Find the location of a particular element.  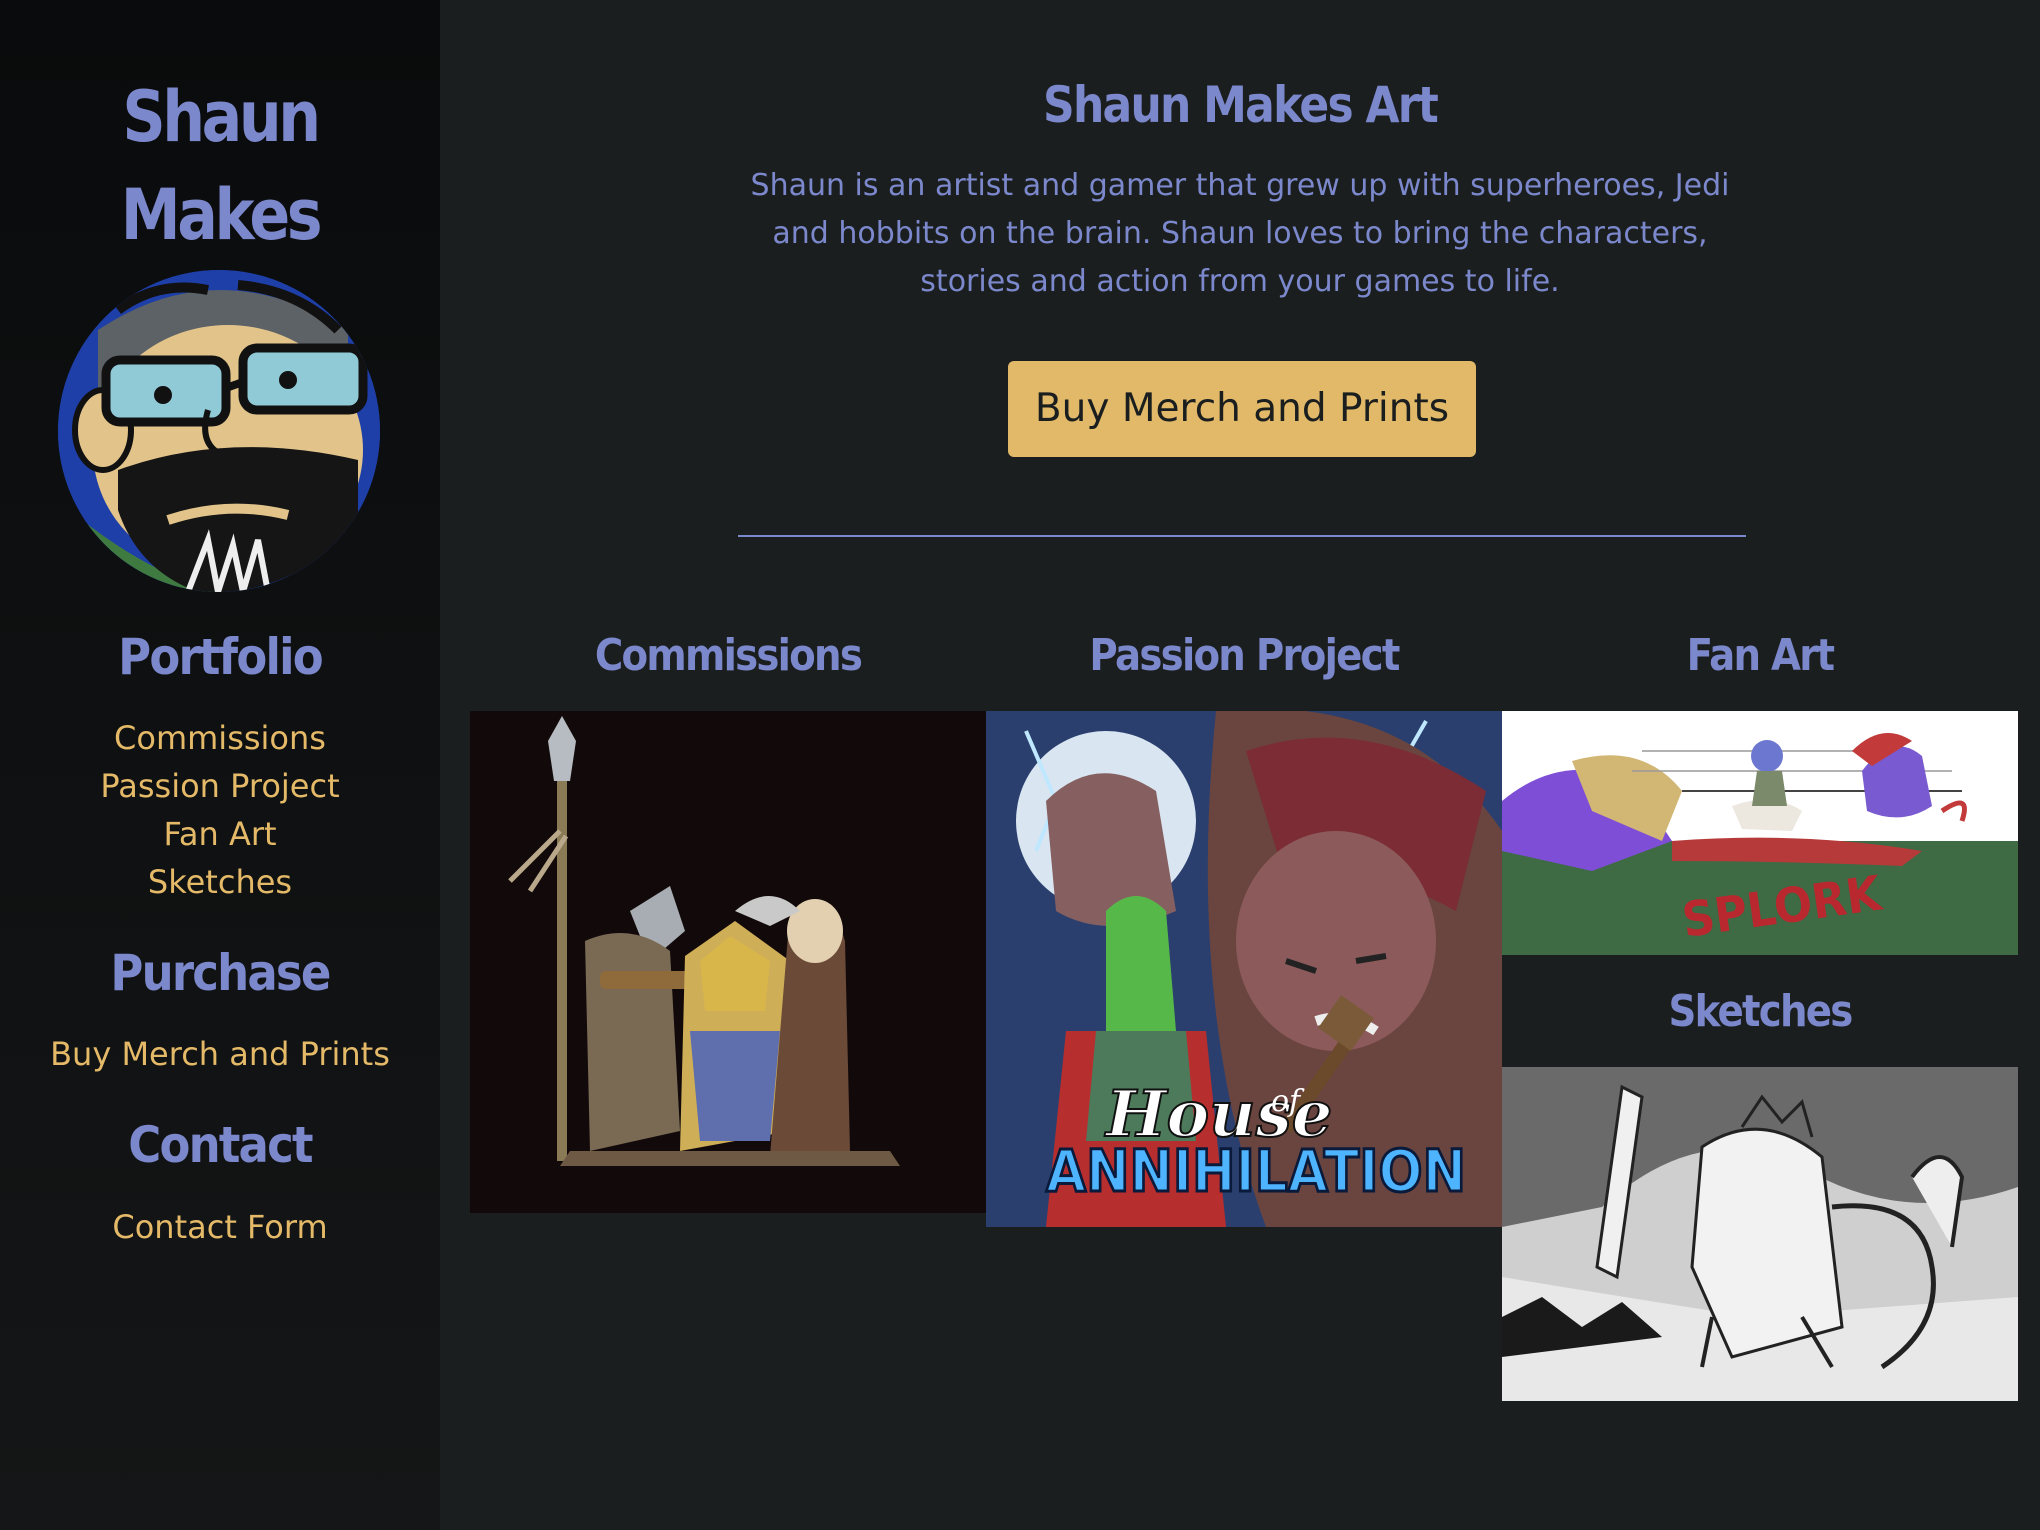

nav-link-sketches: Sketches is located at coordinates (220, 882).